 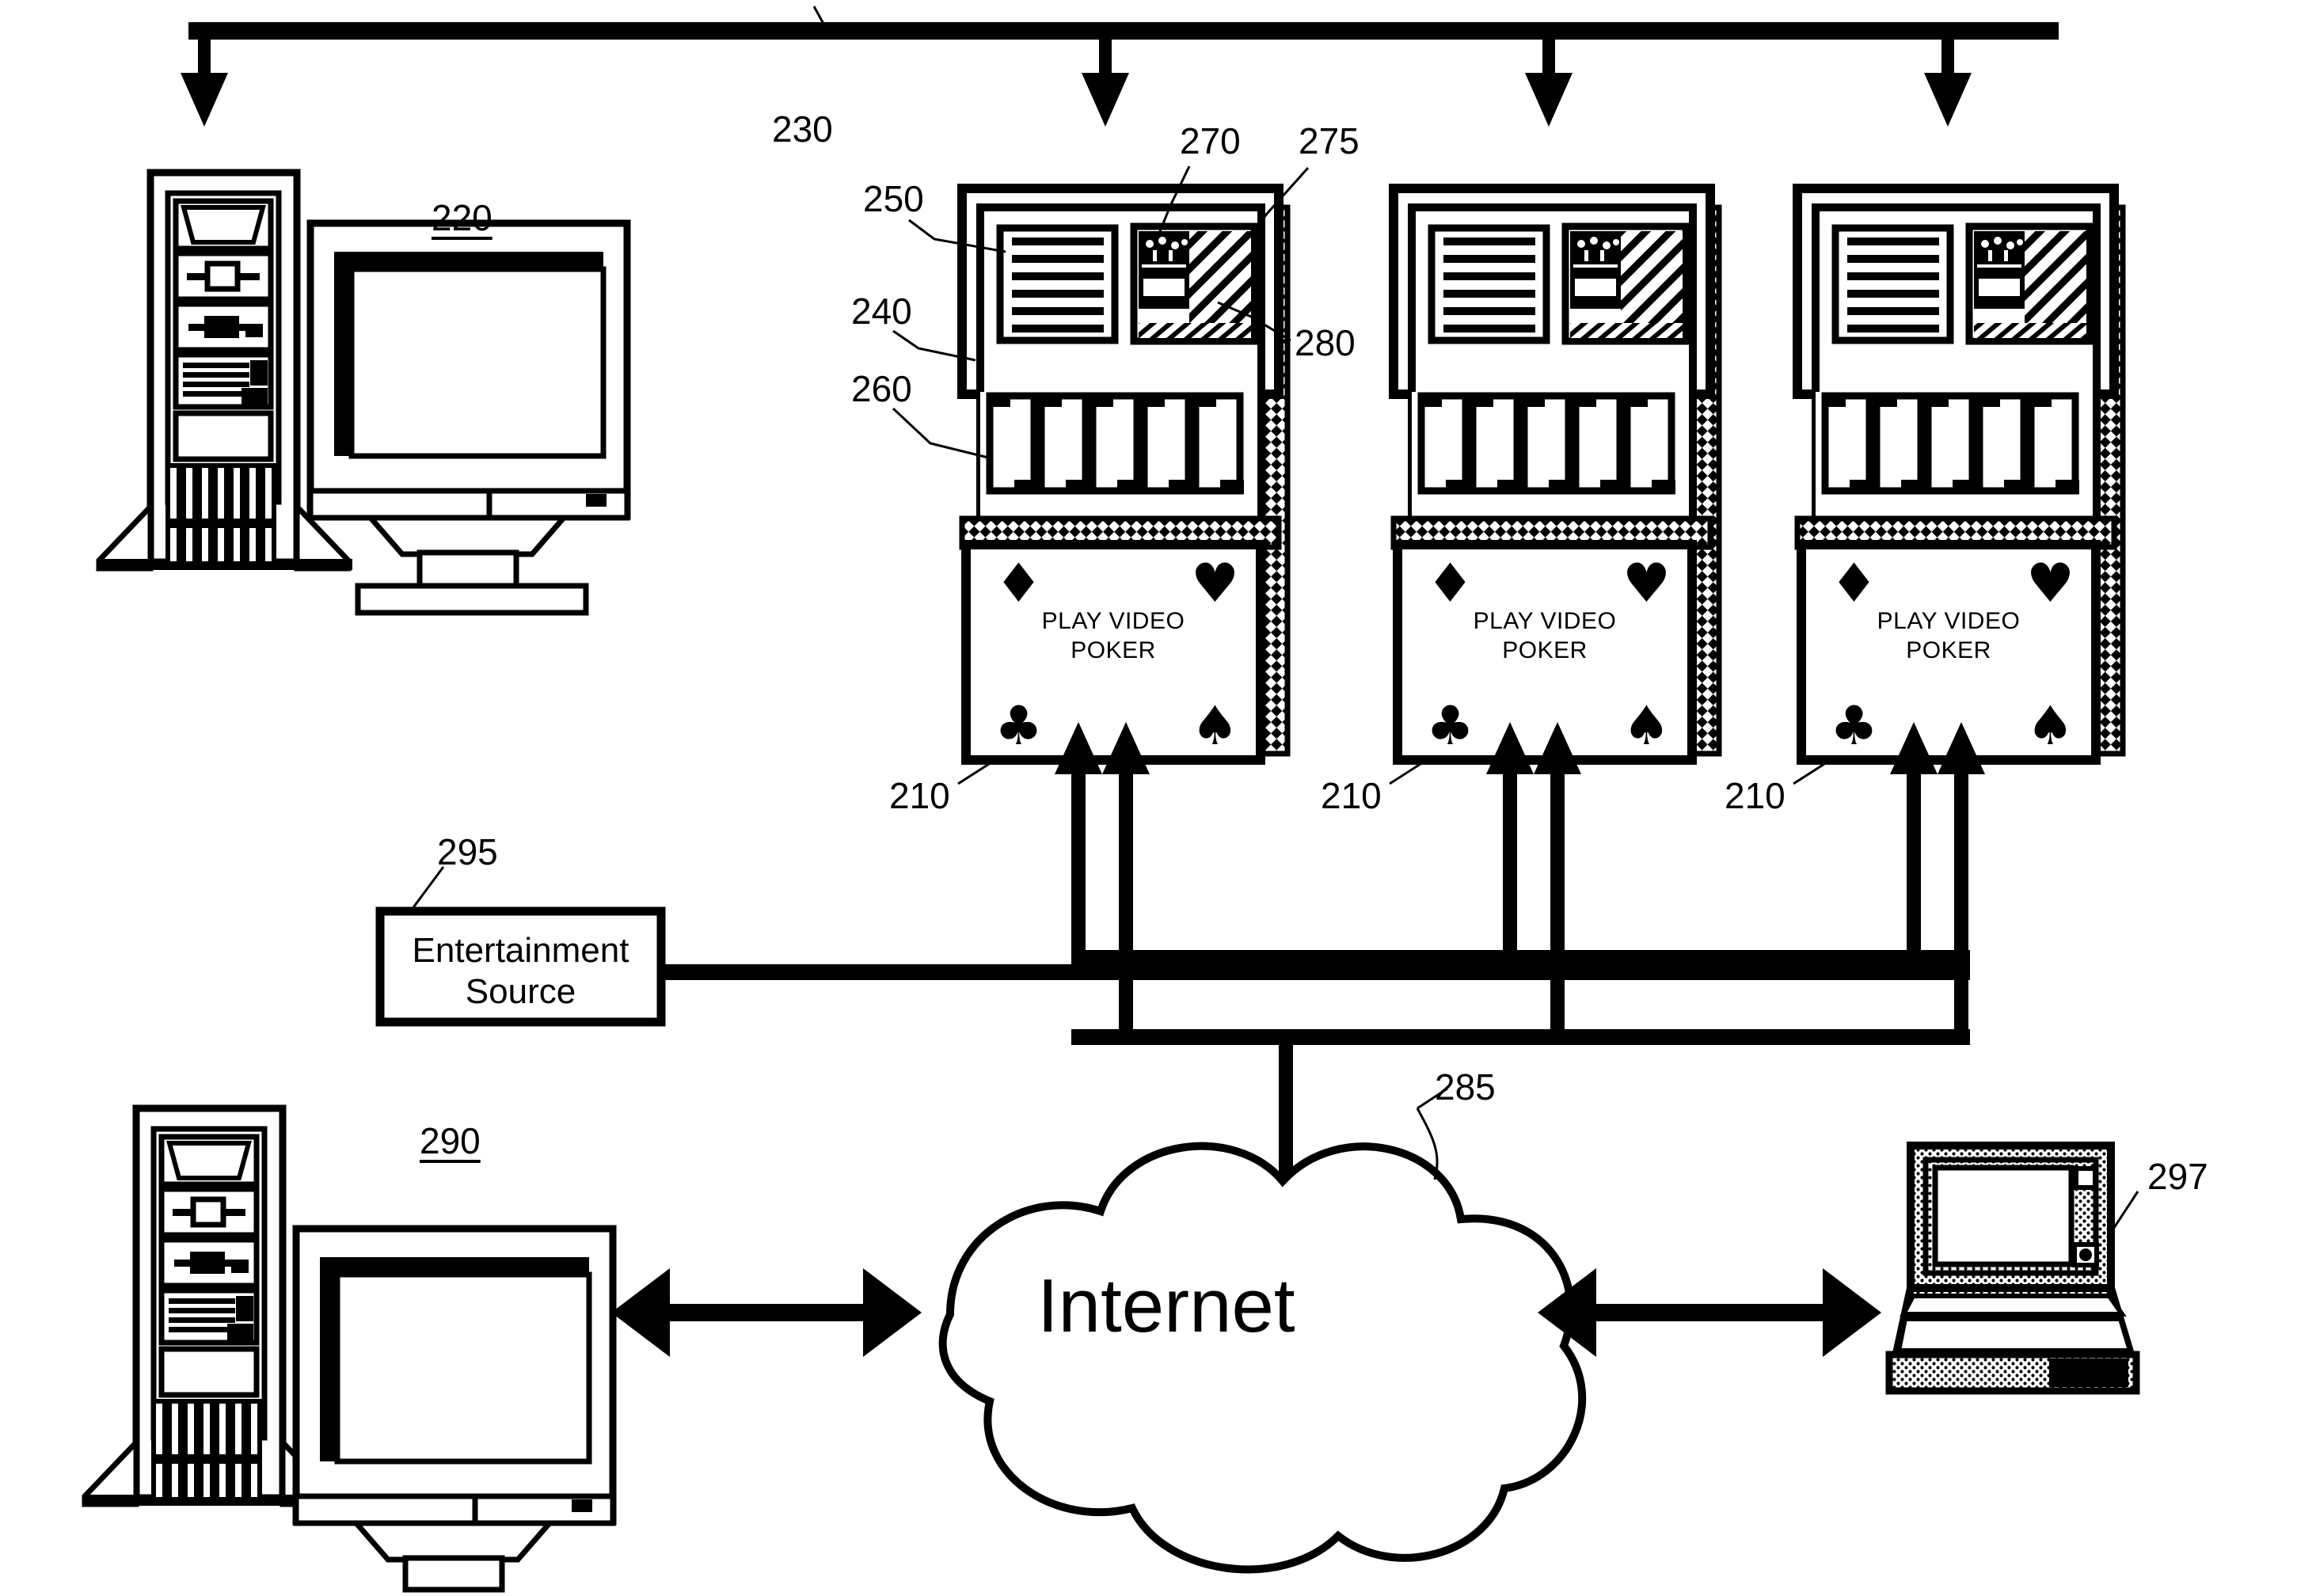 I want to click on gaming-machine-2: ♦ ♥ ♣ ♠, so click(x=1555, y=532).